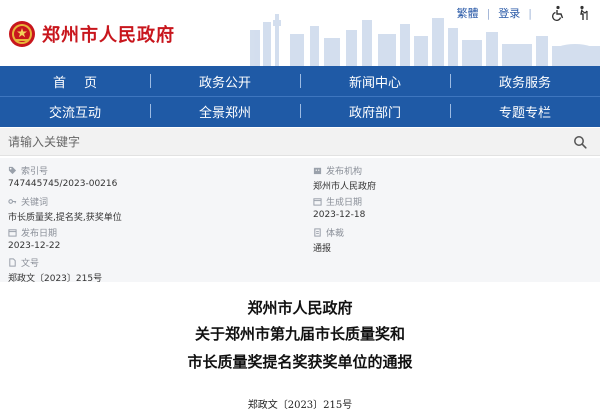  I want to click on wheelchair-icon, so click(558, 13).